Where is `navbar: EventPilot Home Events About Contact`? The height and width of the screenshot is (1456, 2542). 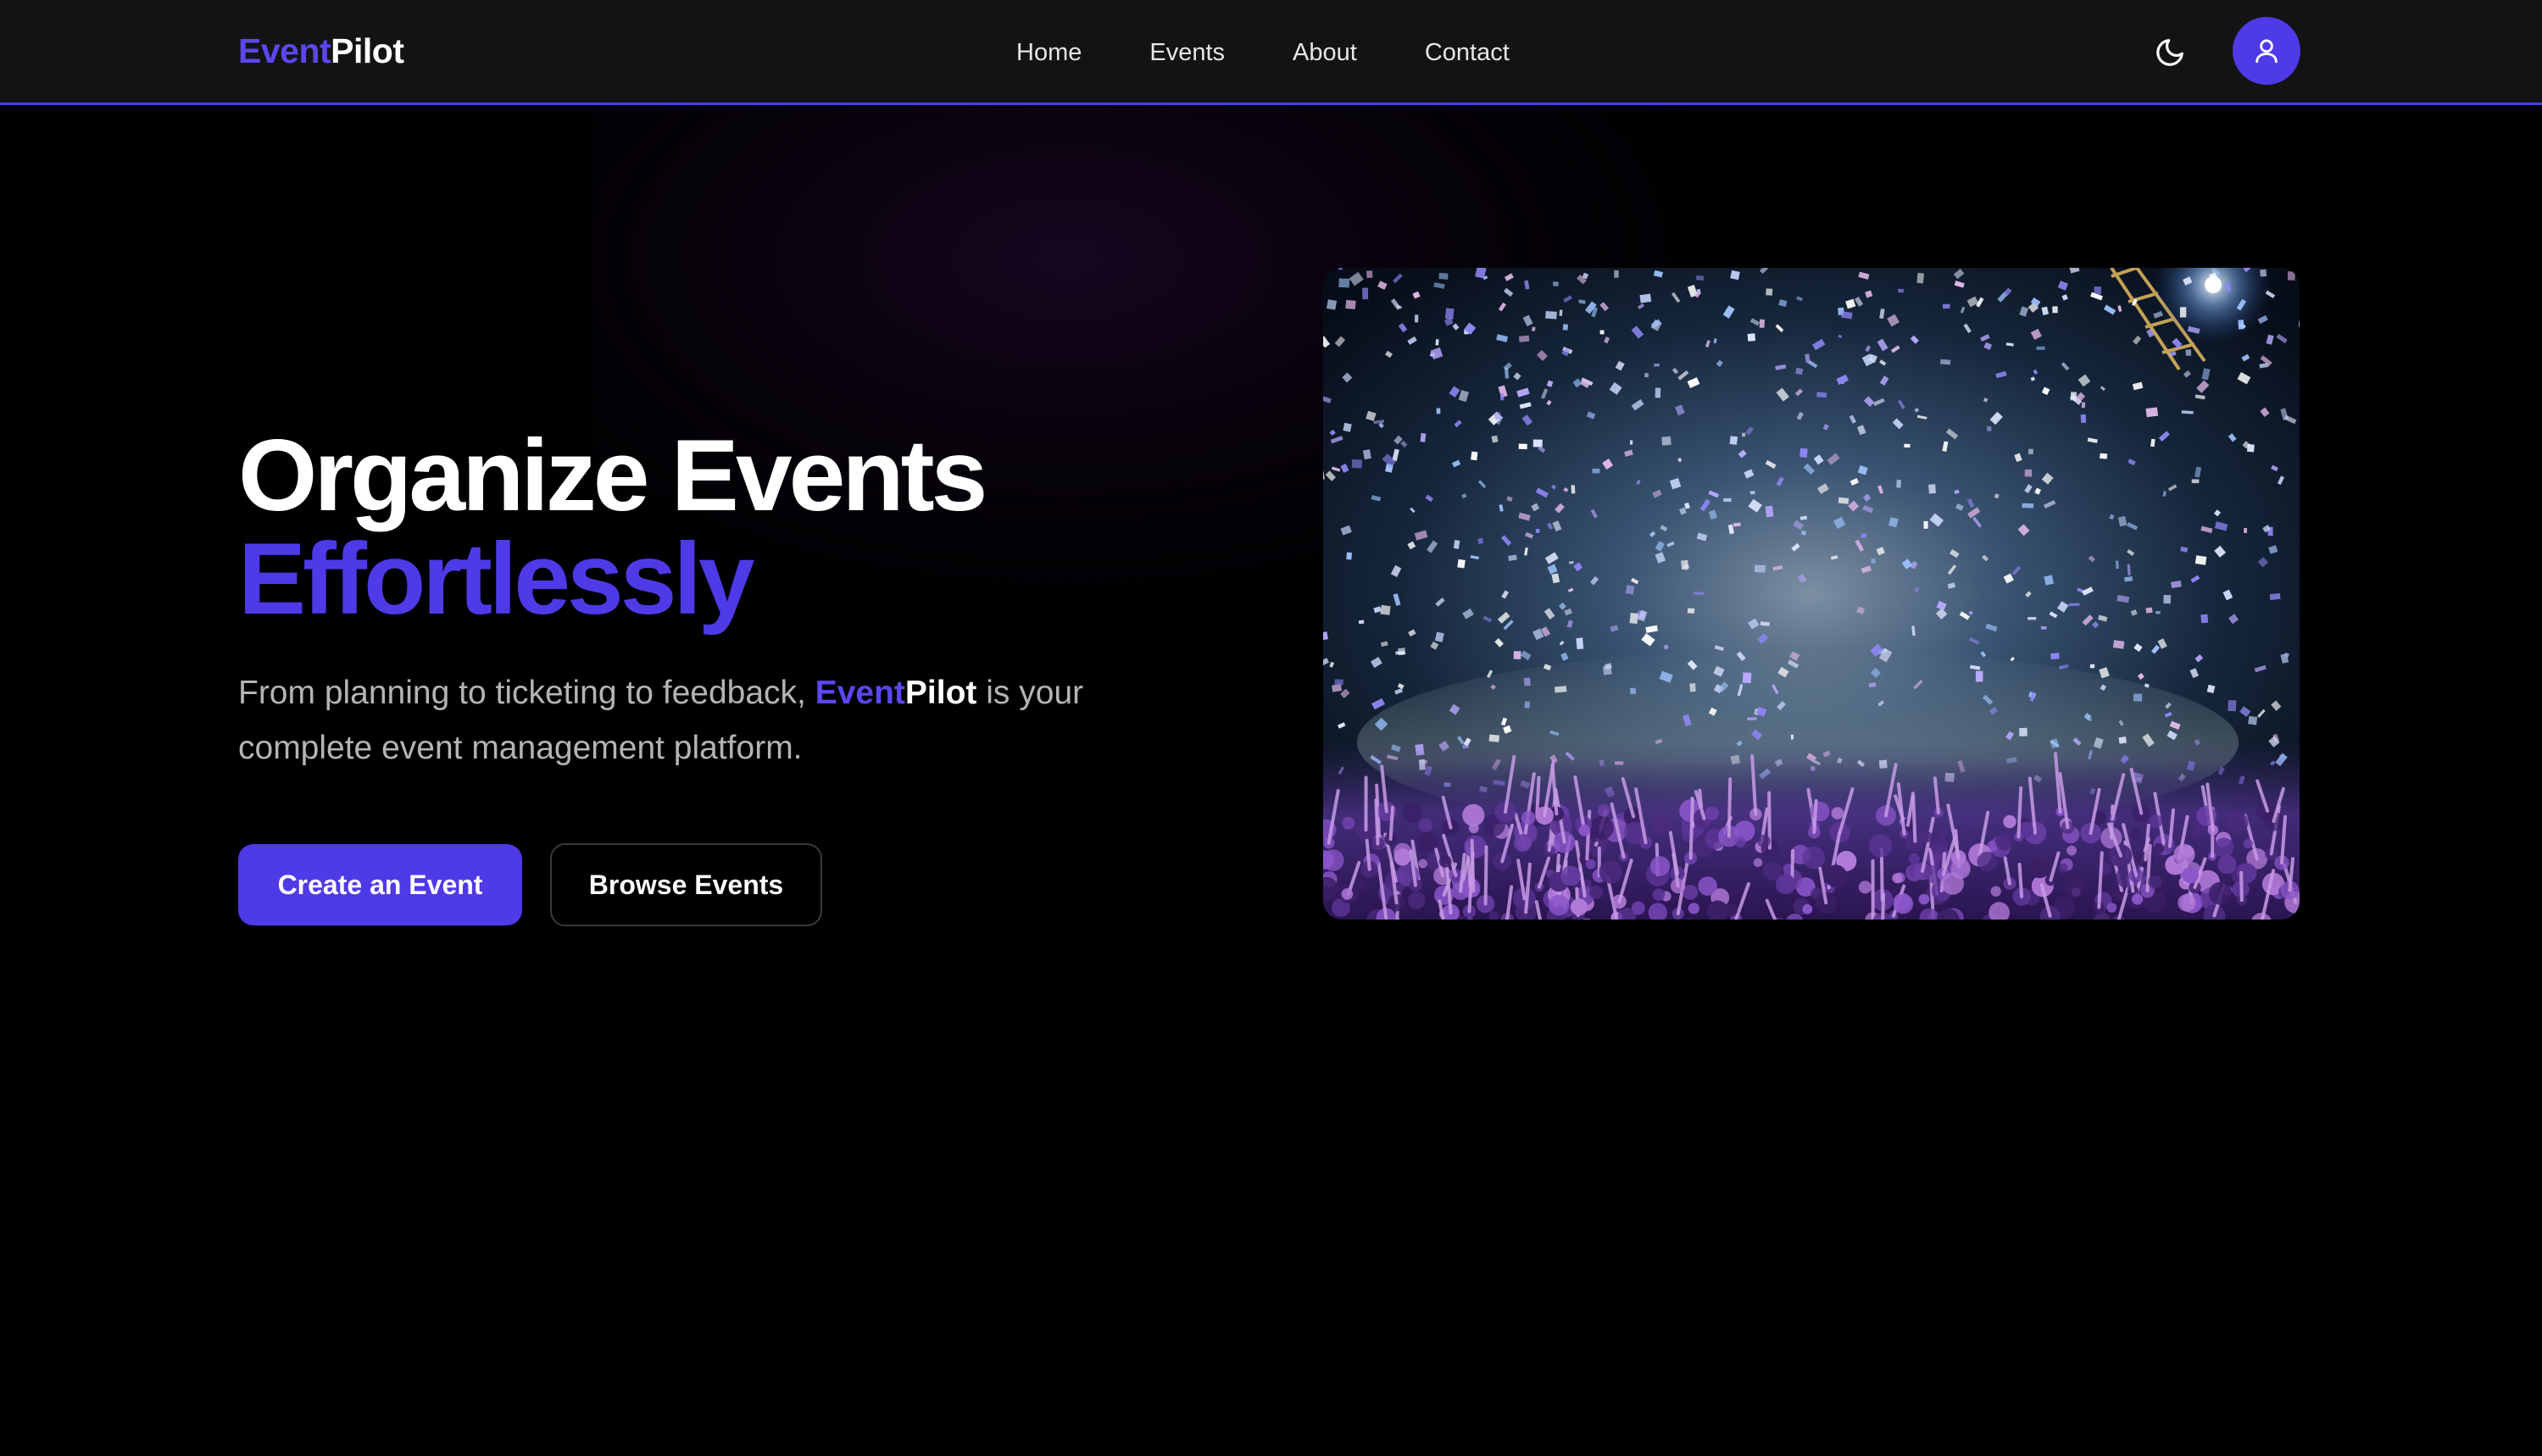 navbar: EventPilot Home Events About Contact is located at coordinates (1271, 53).